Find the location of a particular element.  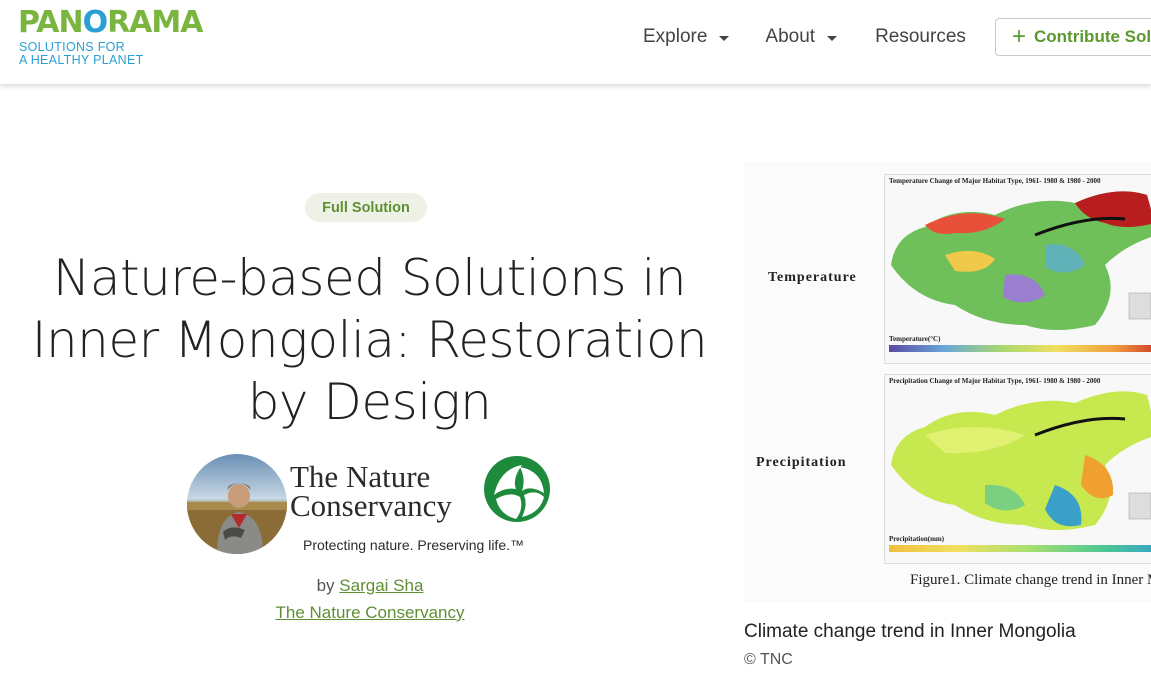

org-logo-tagline: Protecting nature. Preserving life.™ is located at coordinates (413, 545).